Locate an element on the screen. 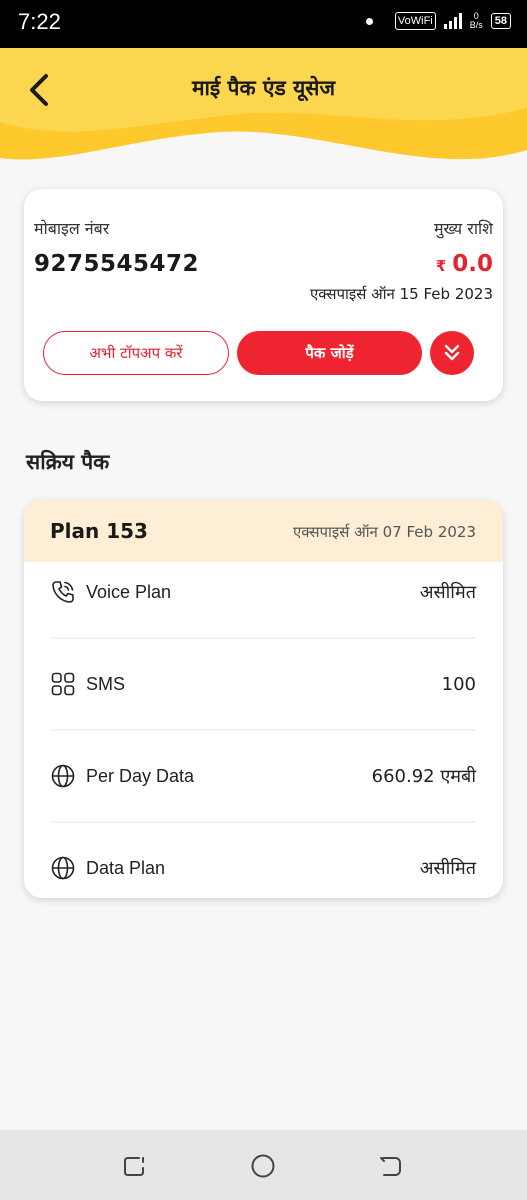  plan-row-label: SMS is located at coordinates (106, 683).